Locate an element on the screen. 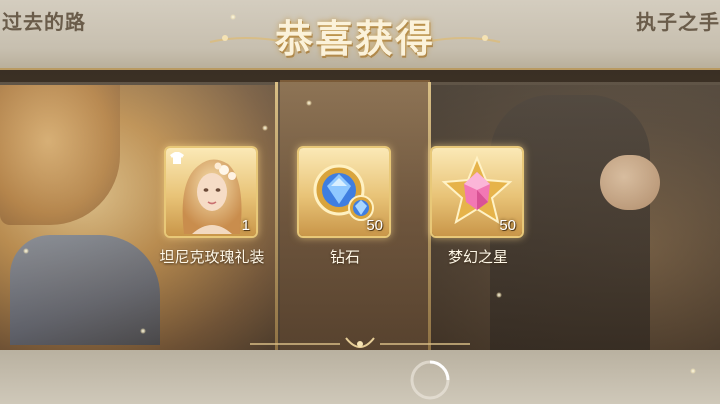  reward-title: 恭喜获得 is located at coordinates (354, 38).